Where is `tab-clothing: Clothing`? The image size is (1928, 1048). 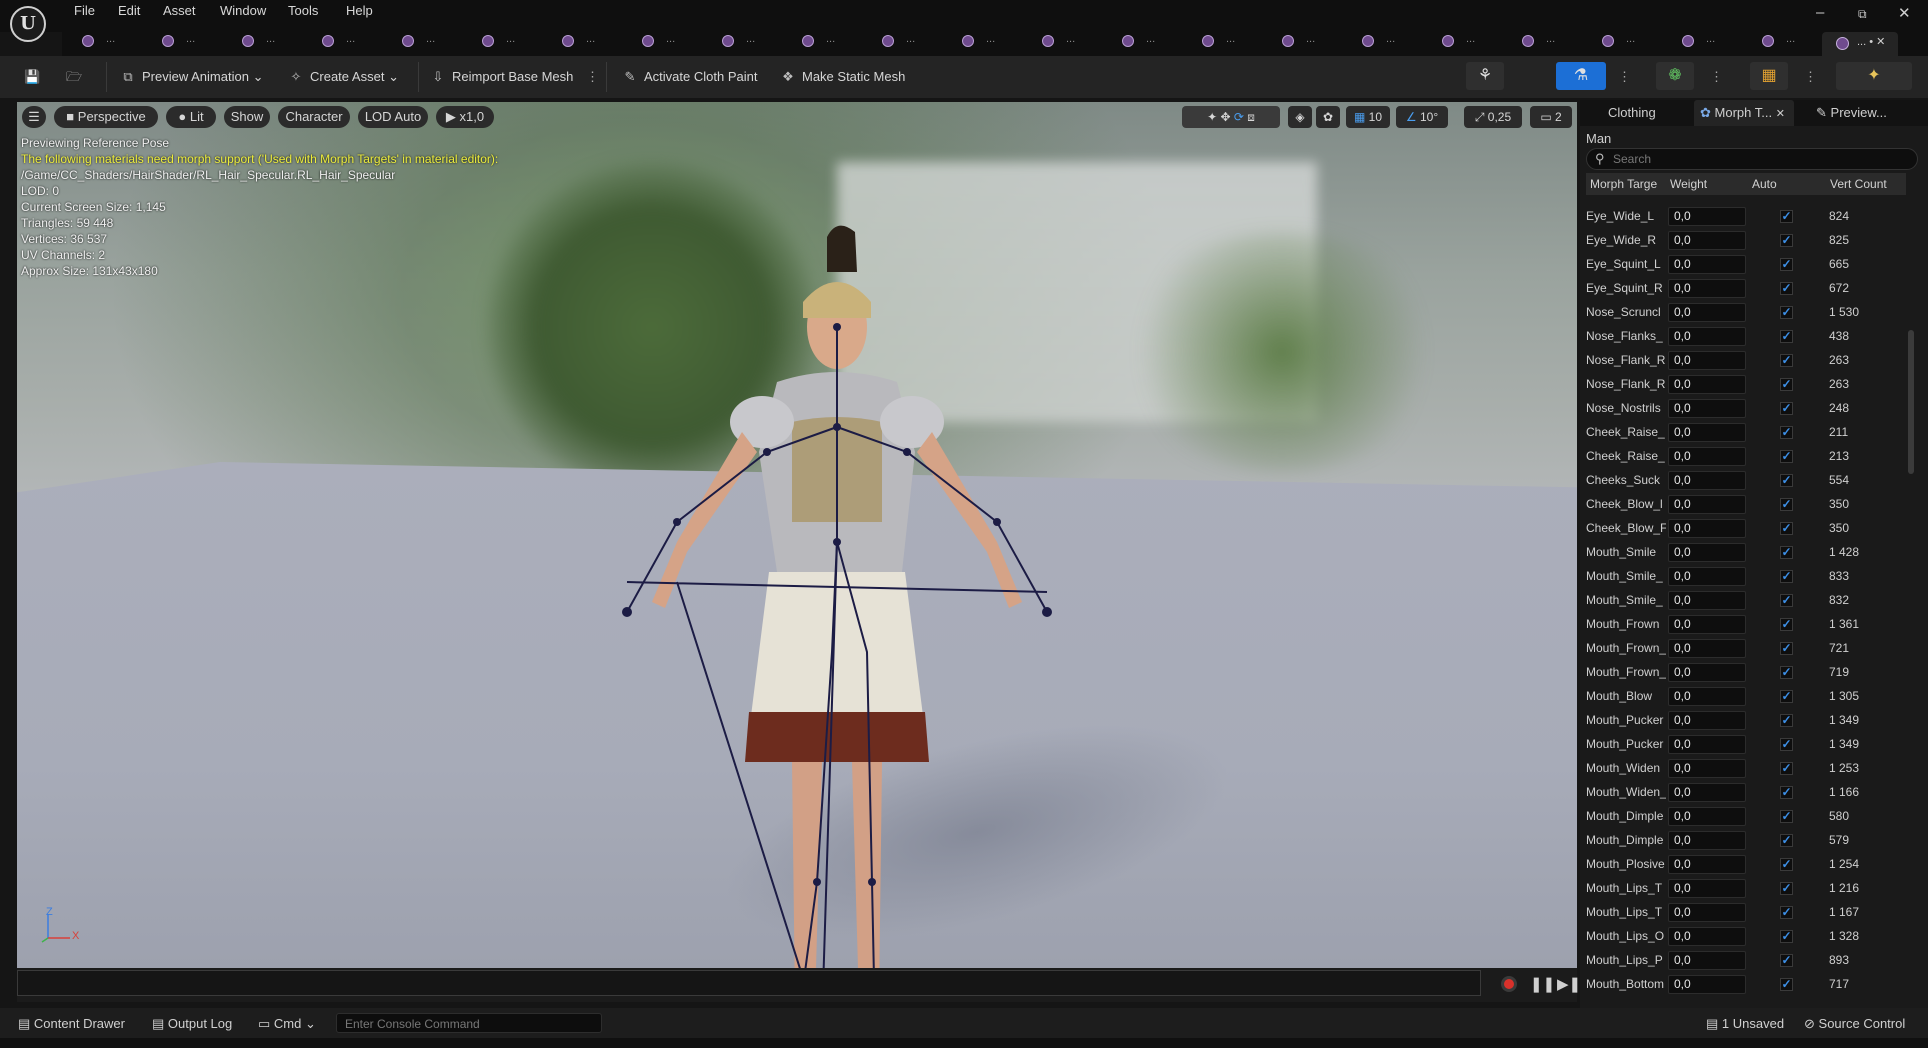 tab-clothing: Clothing is located at coordinates (1643, 113).